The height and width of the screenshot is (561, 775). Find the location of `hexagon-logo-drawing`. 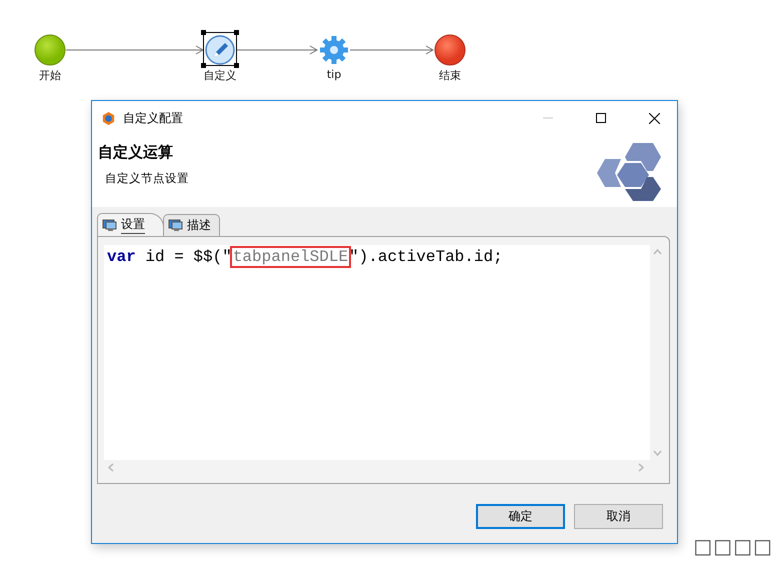

hexagon-logo-drawing is located at coordinates (628, 171).